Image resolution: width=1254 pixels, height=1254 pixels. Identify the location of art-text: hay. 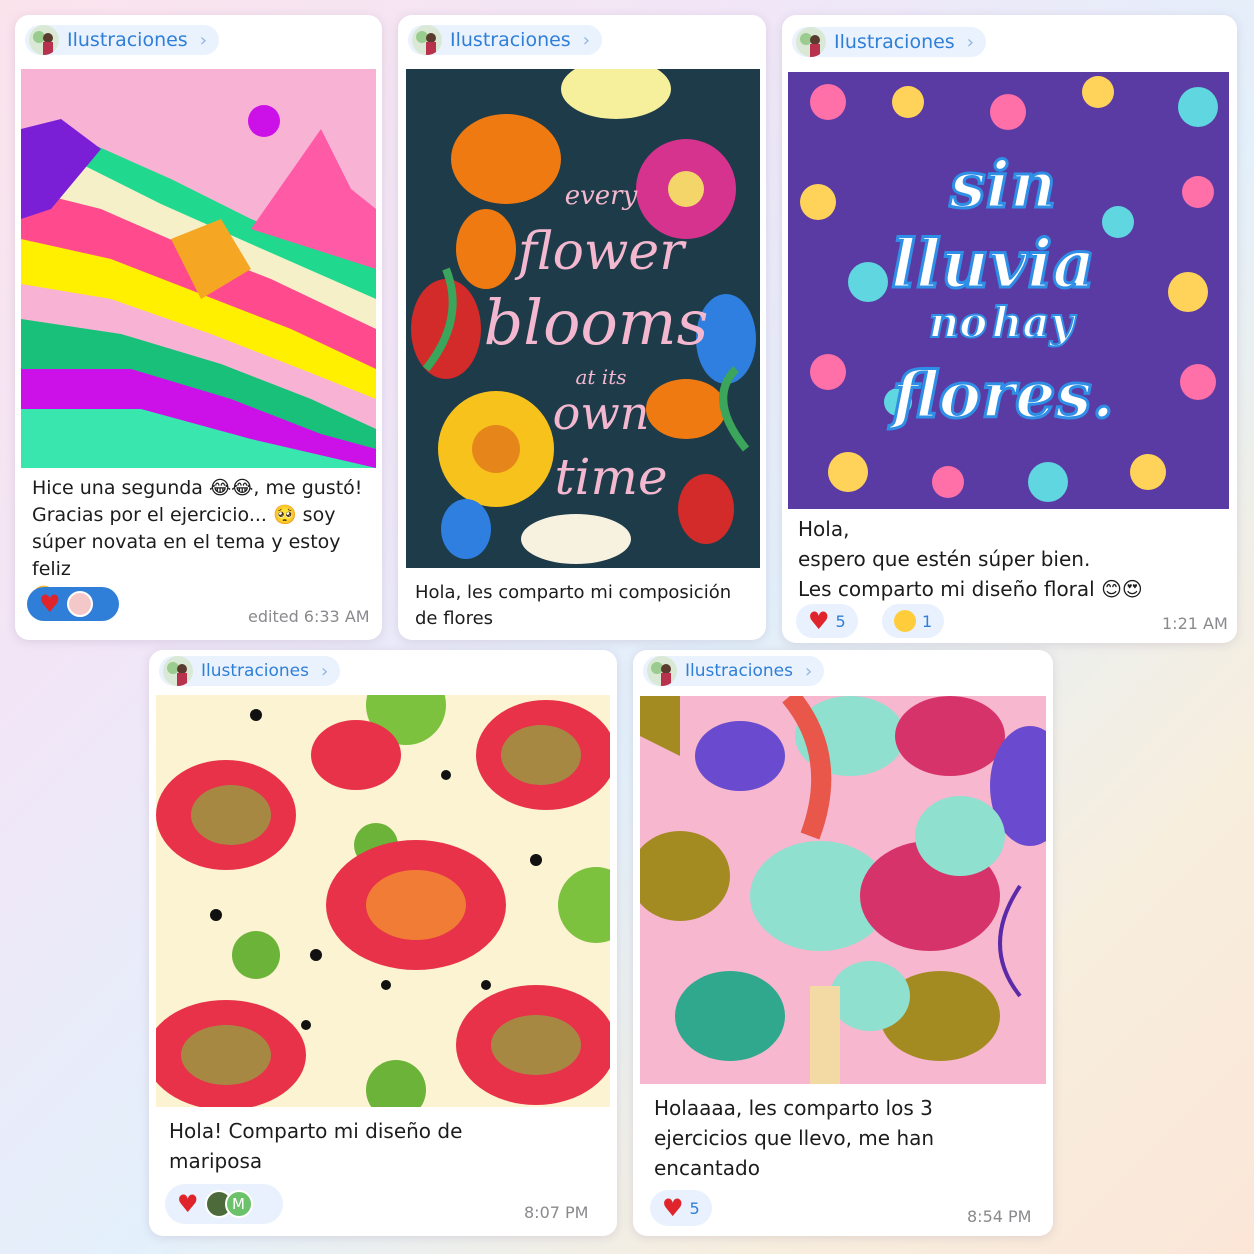
(1034, 322).